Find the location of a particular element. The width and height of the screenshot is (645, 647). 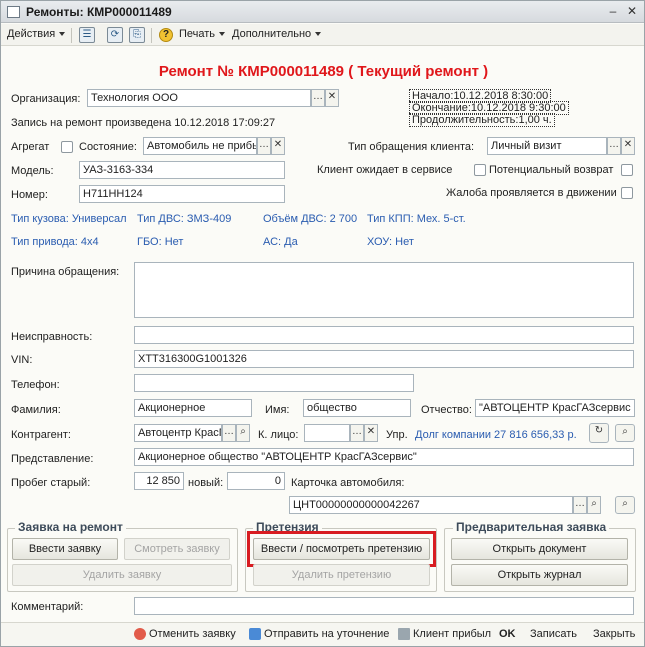

mileage-new-label: новый: is located at coordinates (206, 483).